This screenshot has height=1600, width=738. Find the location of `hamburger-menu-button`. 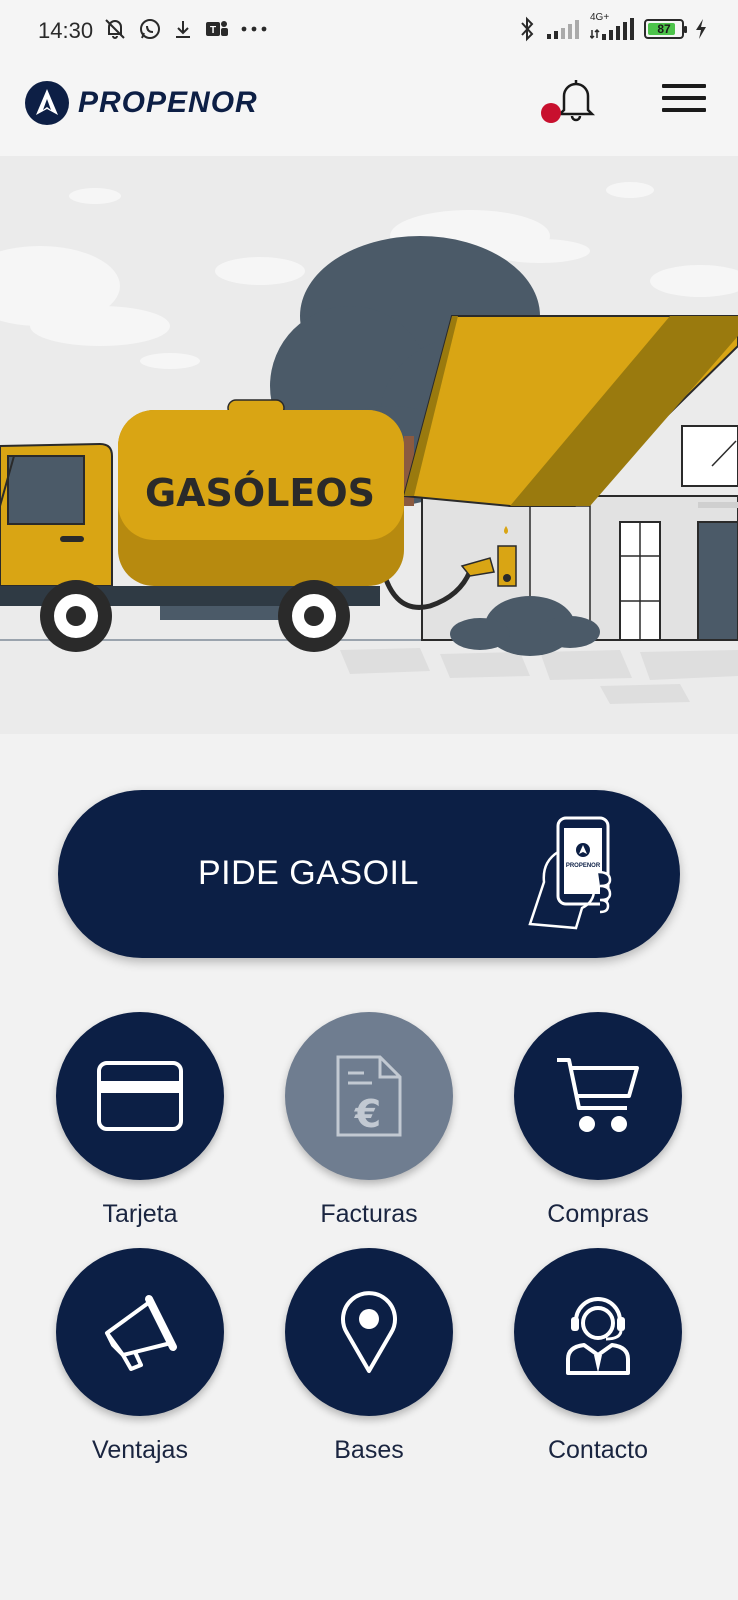

hamburger-menu-button is located at coordinates (684, 98).